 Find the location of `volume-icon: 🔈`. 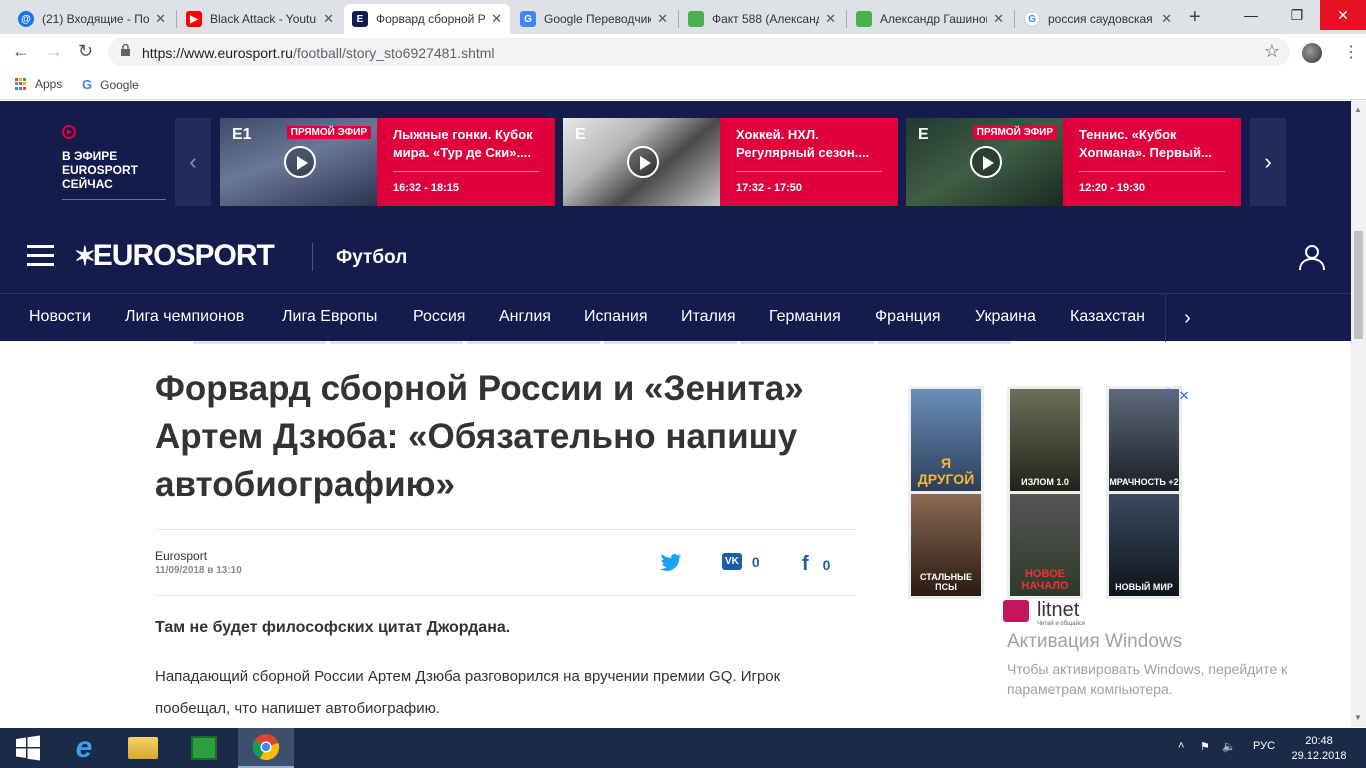

volume-icon: 🔈 is located at coordinates (1229, 746).